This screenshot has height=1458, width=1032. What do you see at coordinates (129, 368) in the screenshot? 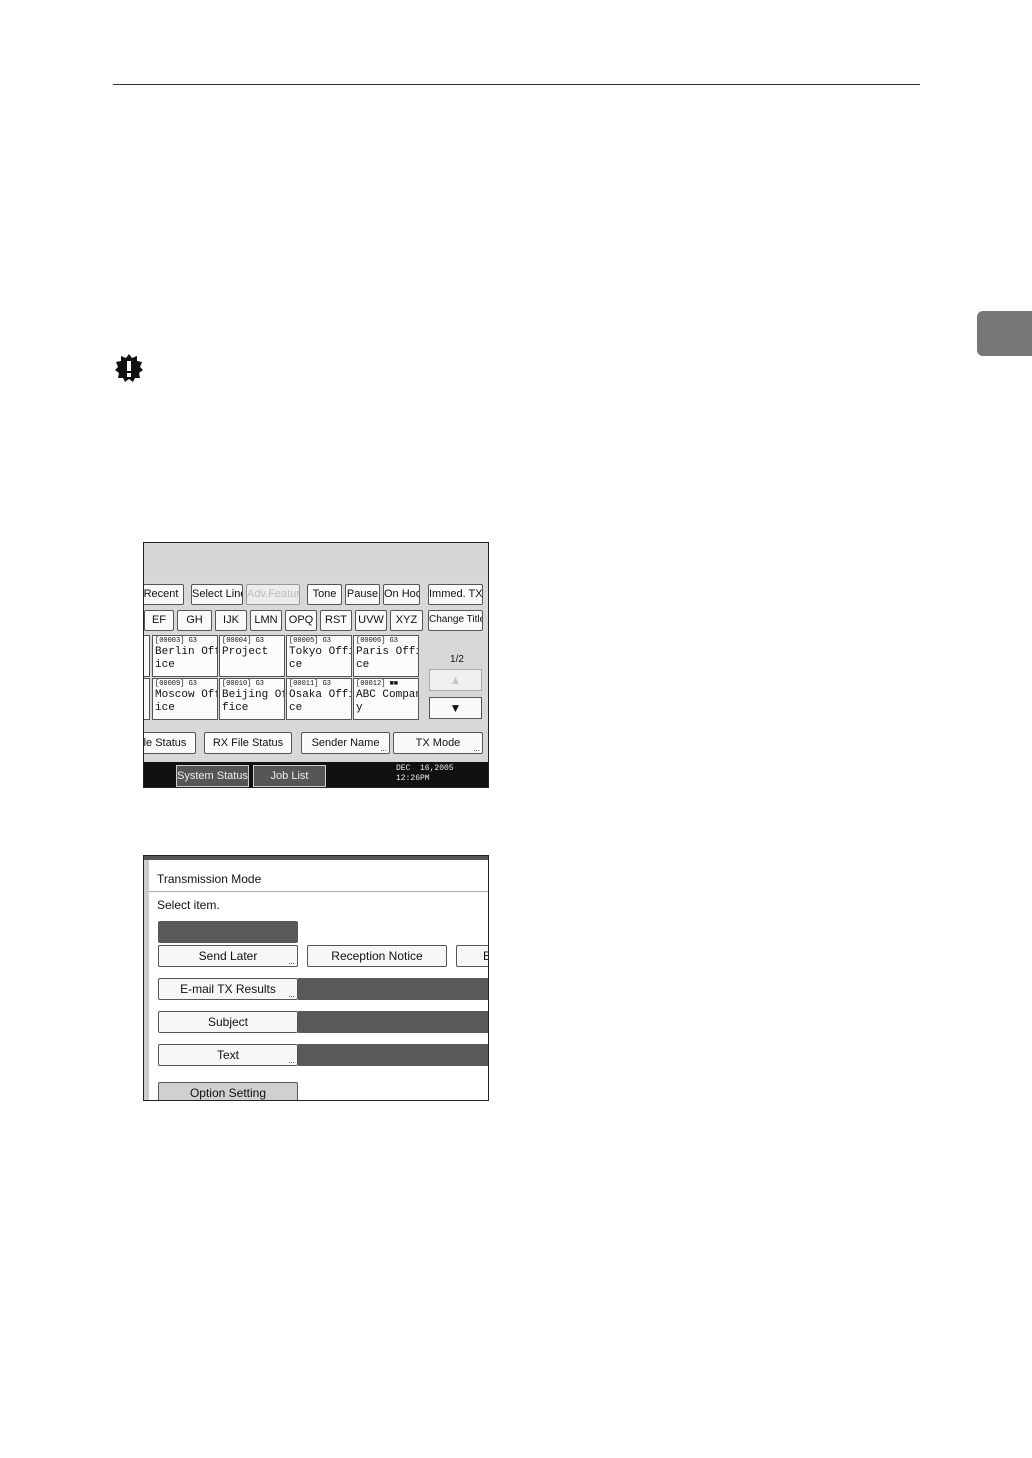
I see `important-icon` at bounding box center [129, 368].